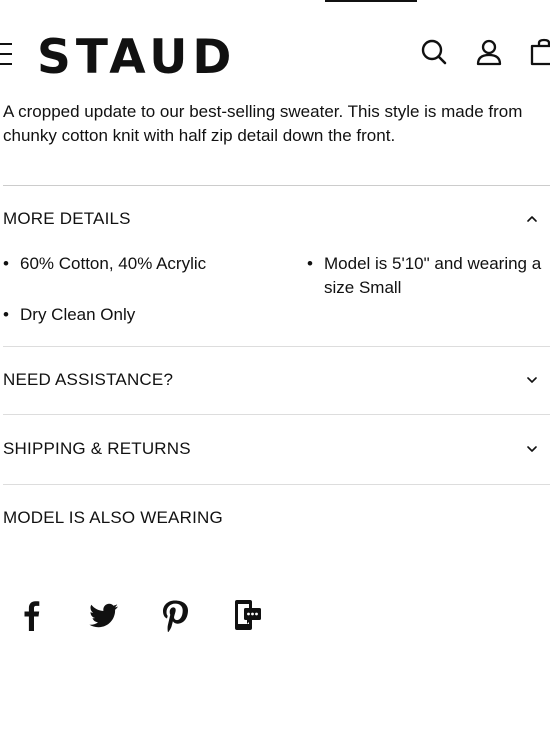 Image resolution: width=550 pixels, height=733 pixels. Describe the element at coordinates (67, 218) in the screenshot. I see `more-details-title: MORE DETAILS` at that location.